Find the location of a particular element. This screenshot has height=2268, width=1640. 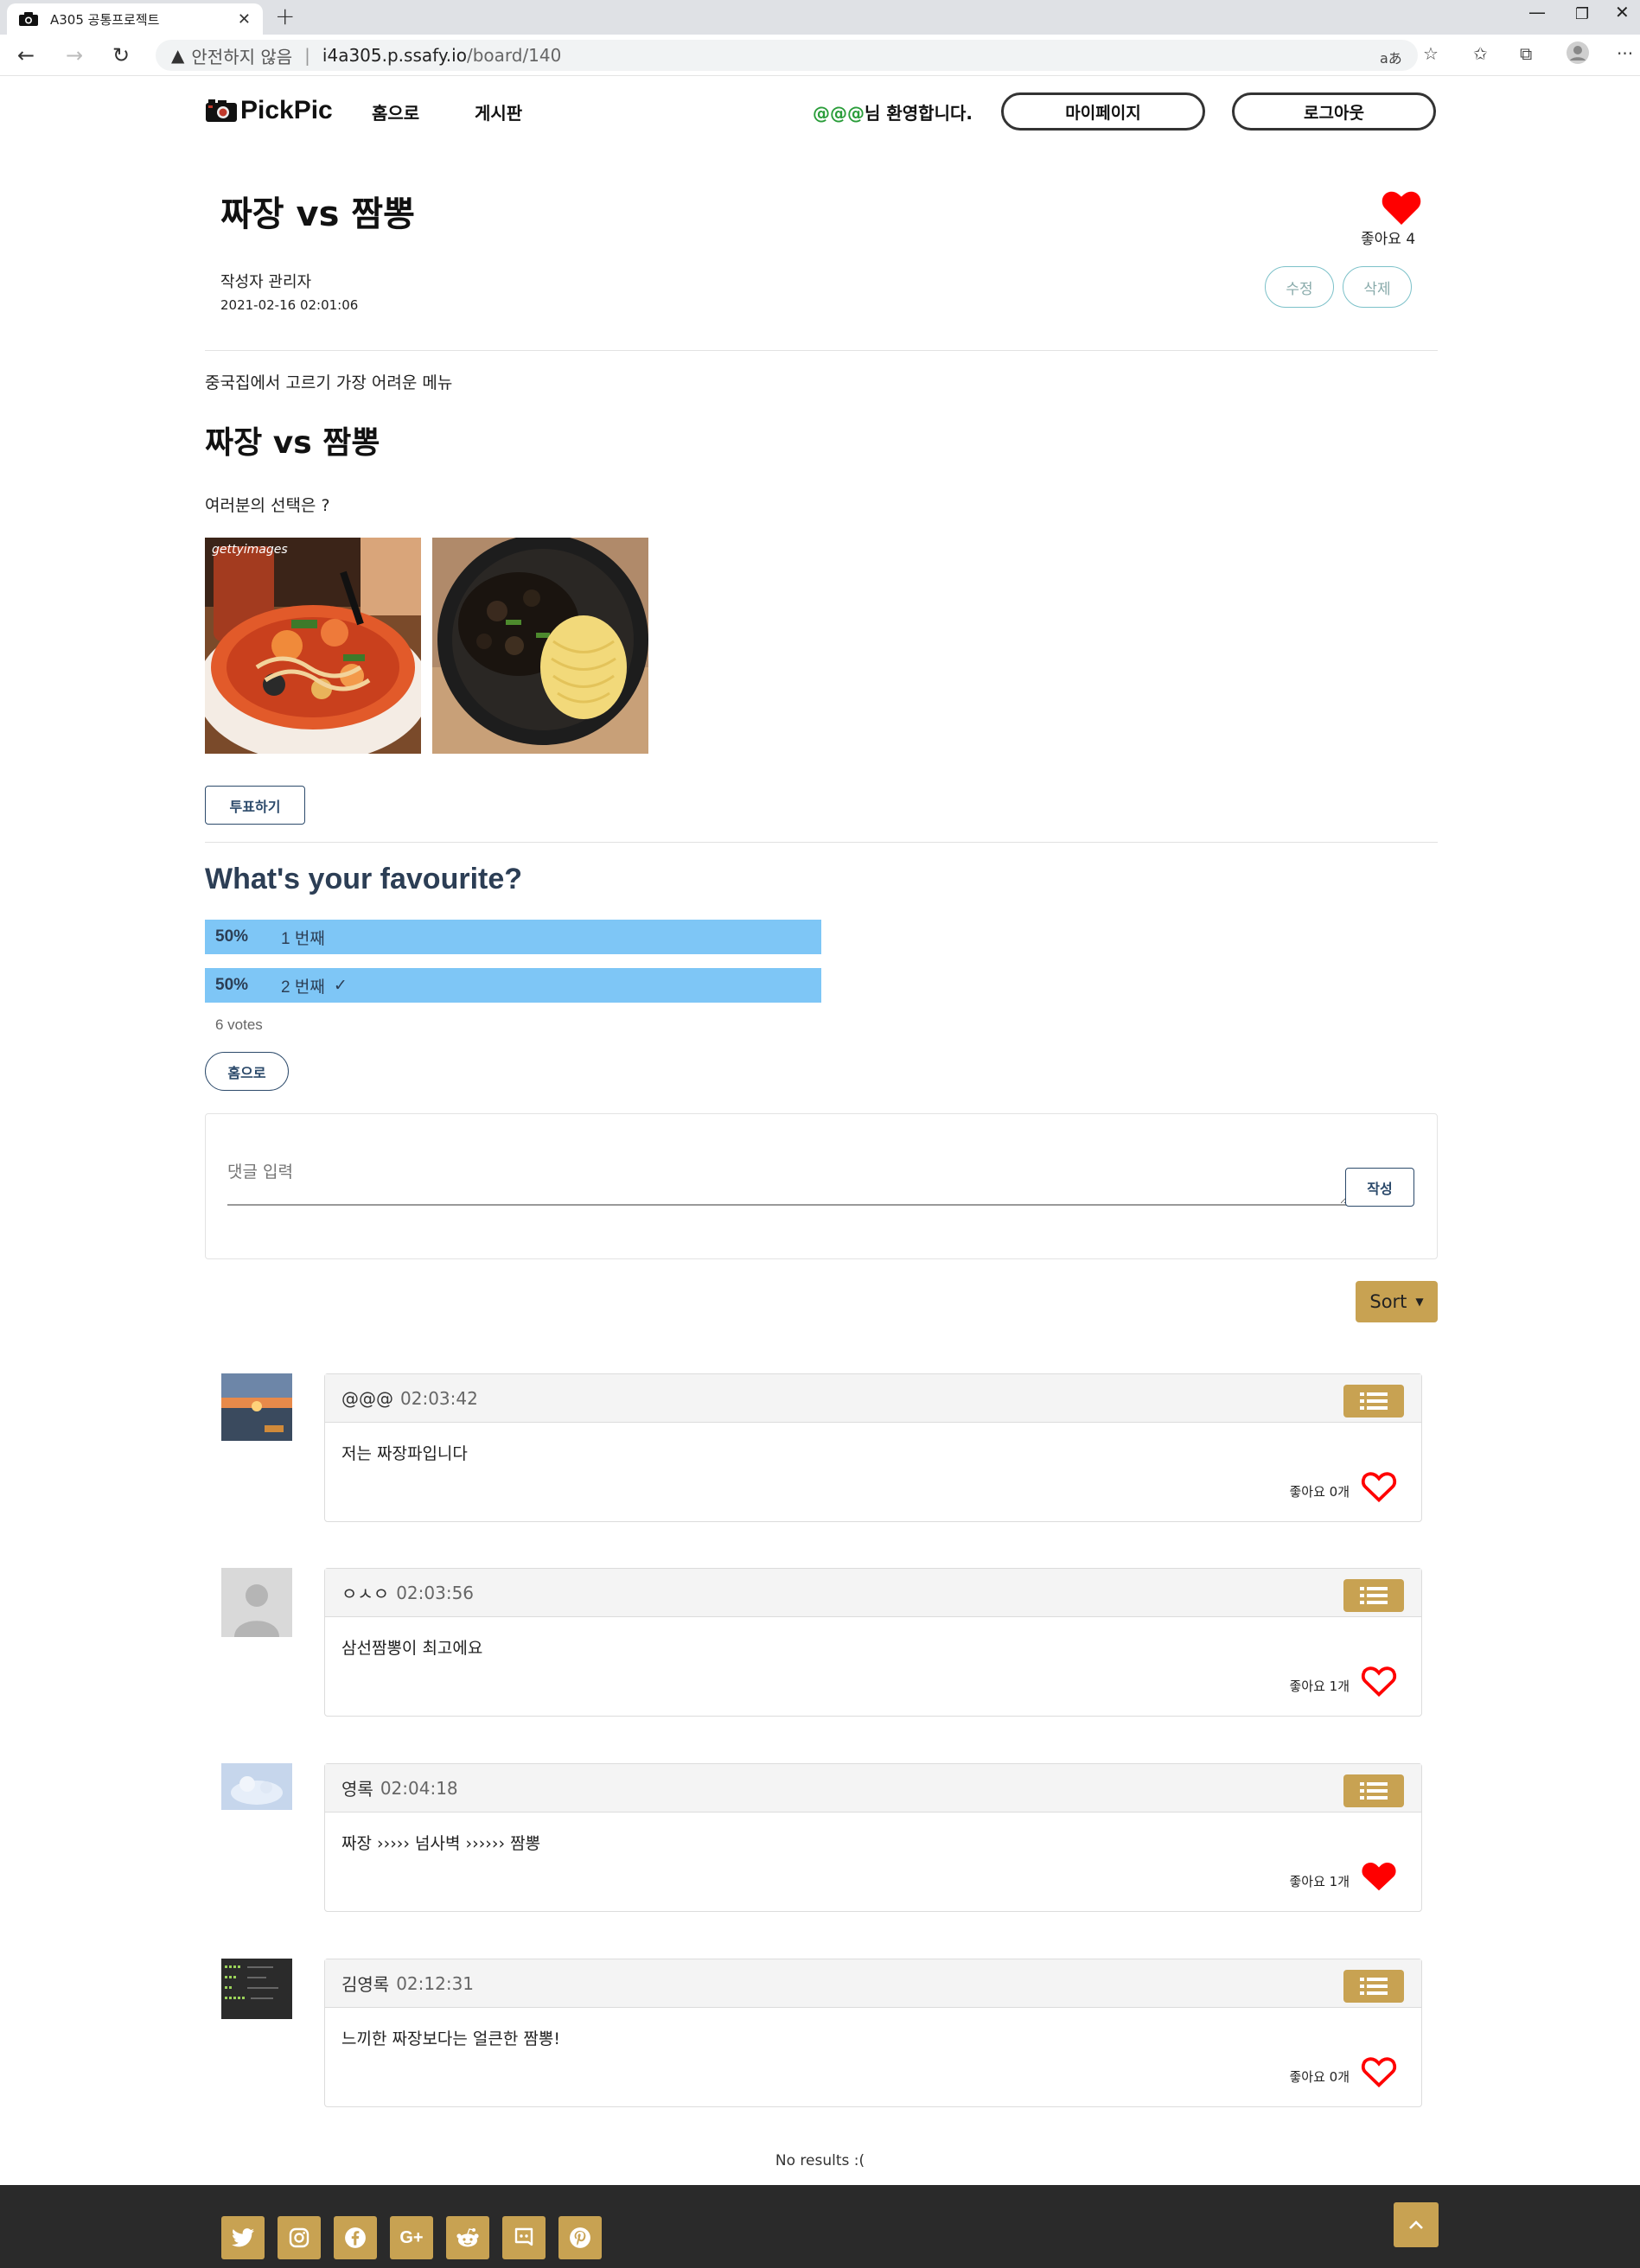

window-close-icon: ✕ is located at coordinates (1622, 12).